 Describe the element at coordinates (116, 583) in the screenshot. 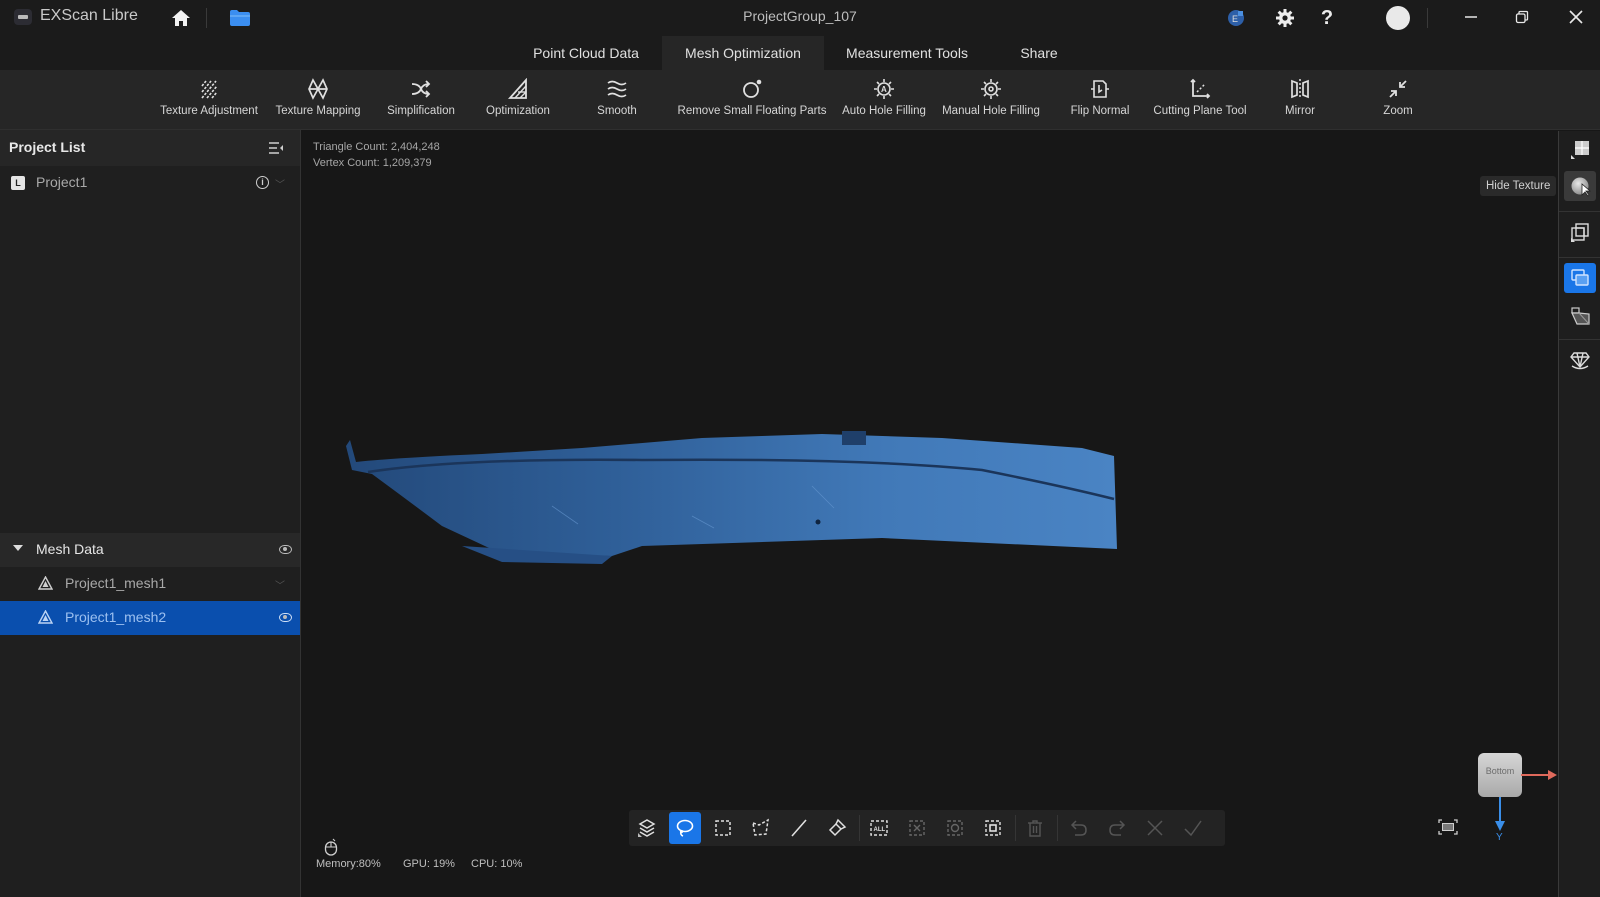

I see `mesh-name: Project1_mesh1` at that location.